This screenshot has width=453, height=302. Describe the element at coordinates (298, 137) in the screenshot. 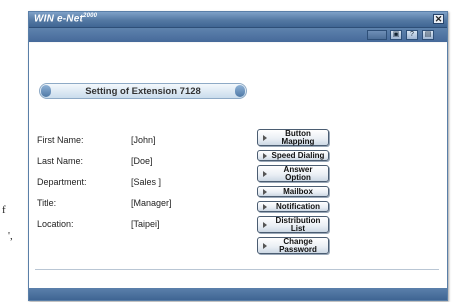

I see `button-mapping-label: Button Mapping` at that location.